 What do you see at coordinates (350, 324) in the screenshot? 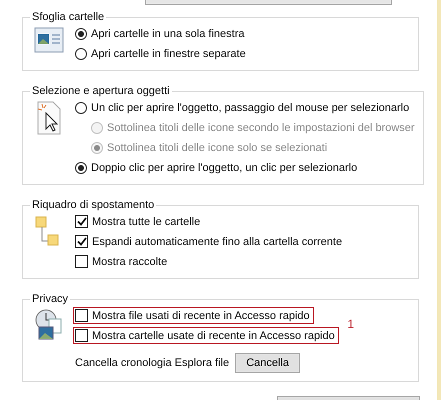
I see `annotation-number: 1` at bounding box center [350, 324].